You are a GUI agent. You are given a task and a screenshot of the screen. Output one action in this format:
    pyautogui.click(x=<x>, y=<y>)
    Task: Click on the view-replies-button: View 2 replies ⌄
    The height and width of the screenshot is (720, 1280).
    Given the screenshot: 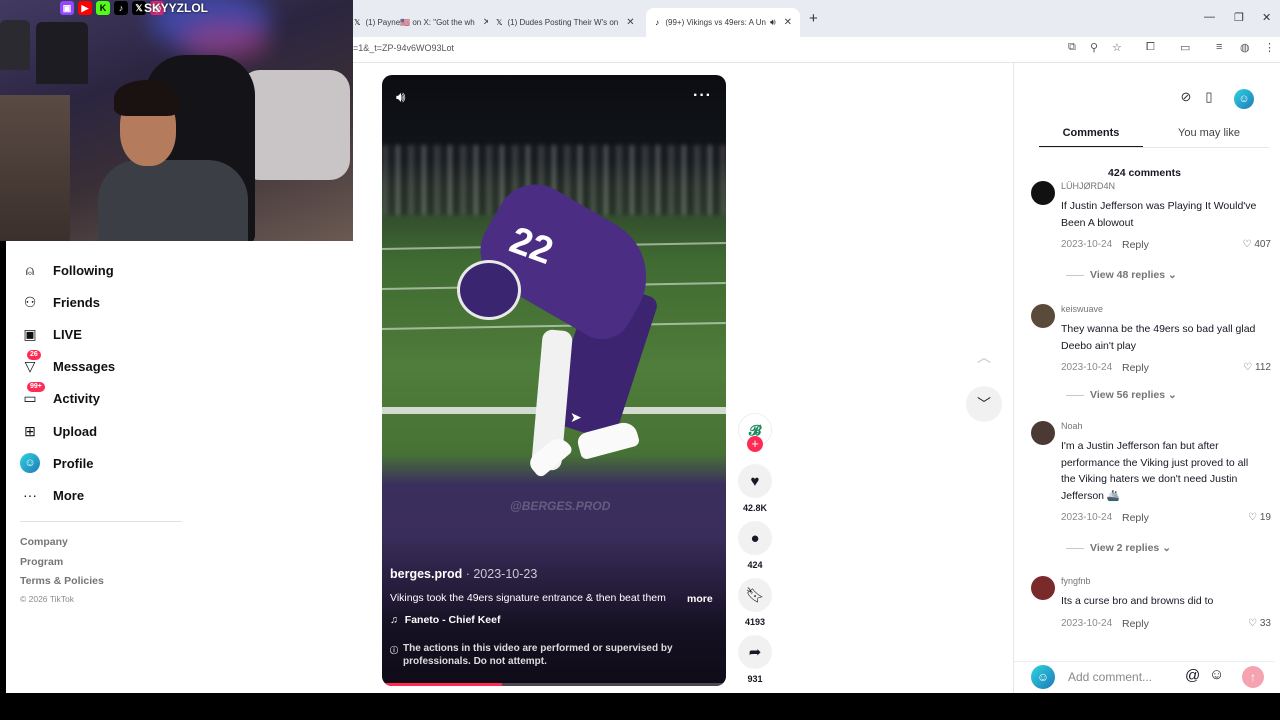 What is the action you would take?
    pyautogui.click(x=1118, y=548)
    